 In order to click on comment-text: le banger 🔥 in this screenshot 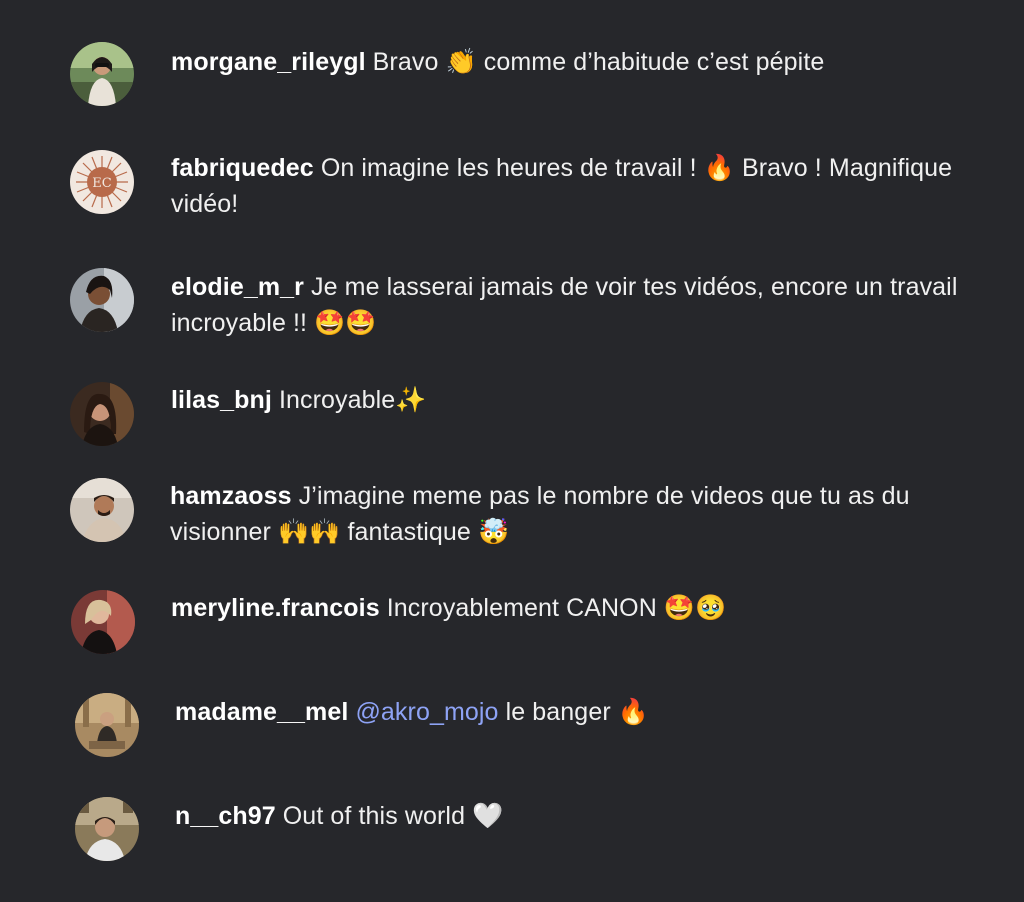, I will do `click(577, 712)`.